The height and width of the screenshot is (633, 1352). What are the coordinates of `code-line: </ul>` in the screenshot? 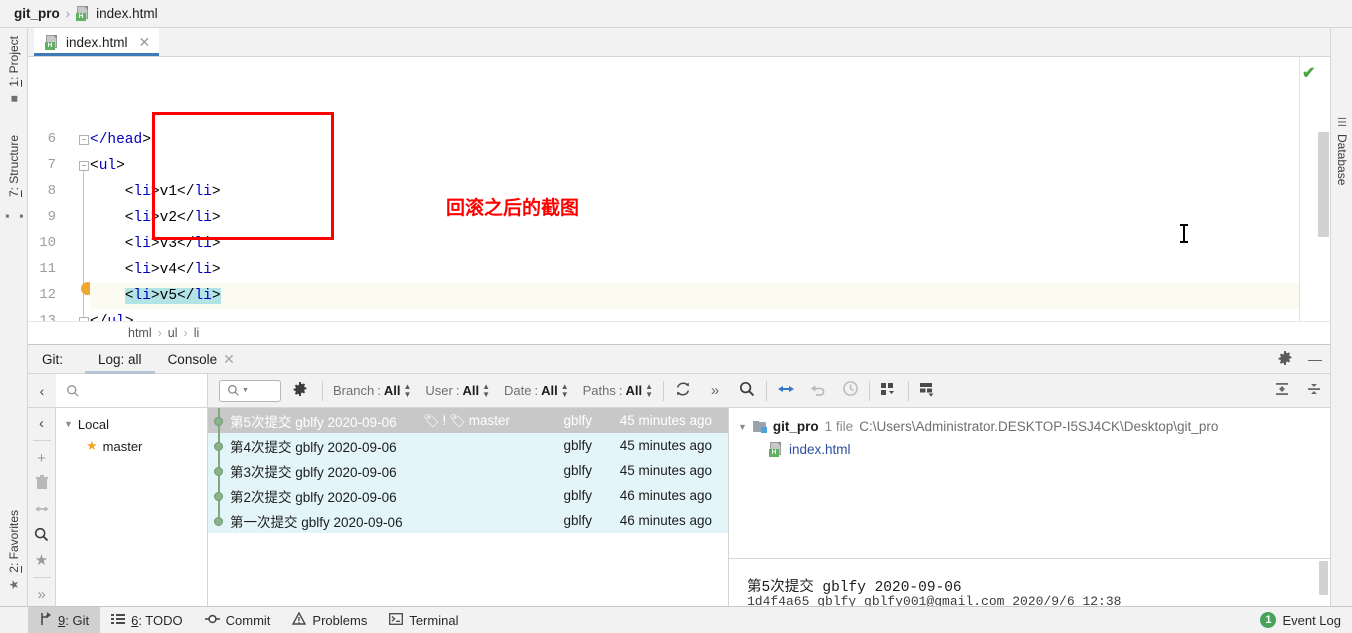 It's located at (694, 315).